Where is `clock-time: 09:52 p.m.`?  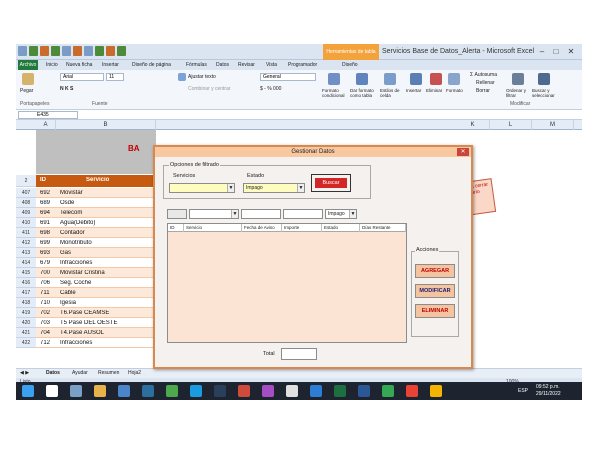
clock-time: 09:52 p.m. is located at coordinates (548, 387).